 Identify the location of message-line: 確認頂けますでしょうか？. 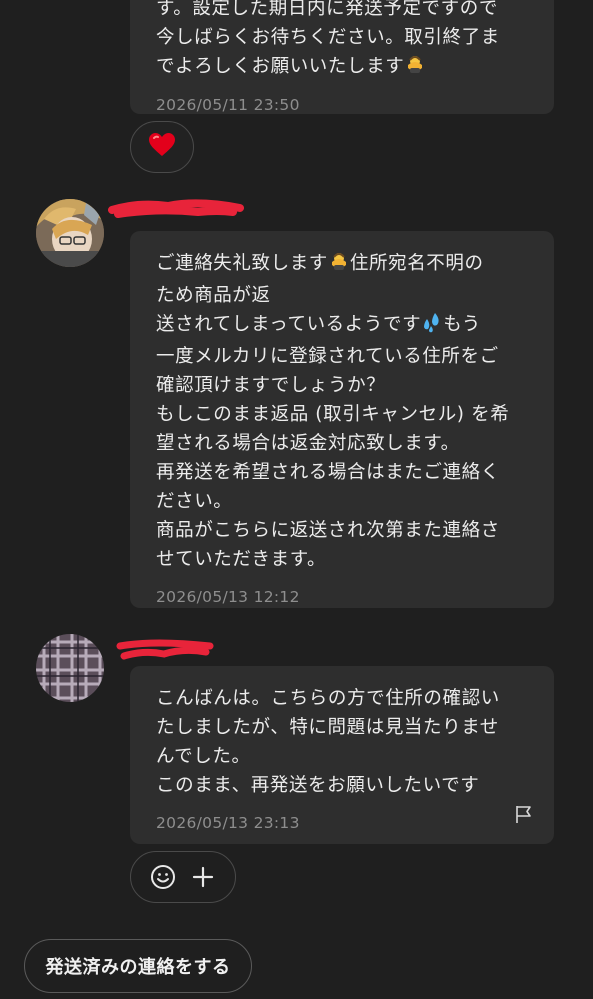
(271, 385).